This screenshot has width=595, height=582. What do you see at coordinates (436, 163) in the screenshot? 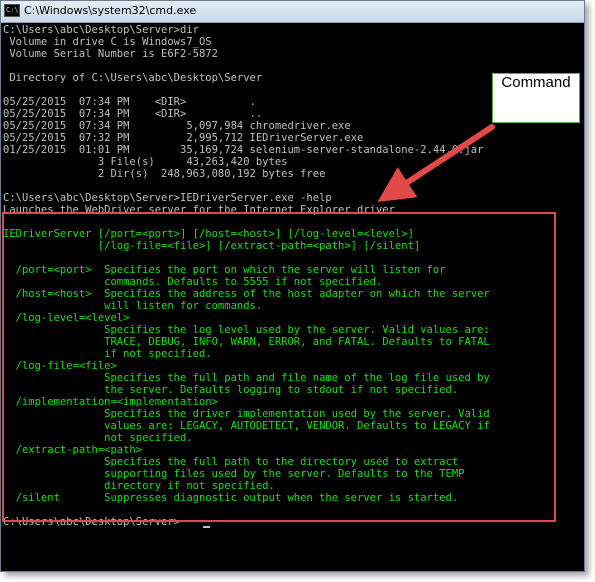
I see `arrow-line` at bounding box center [436, 163].